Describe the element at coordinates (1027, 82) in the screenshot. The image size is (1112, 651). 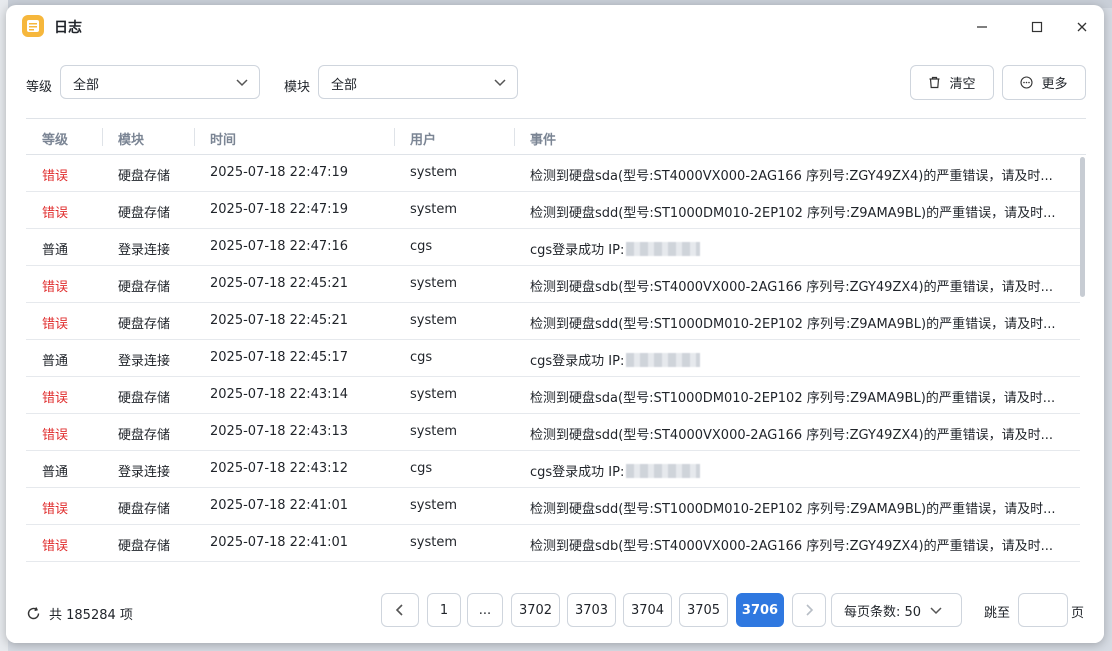
I see `more-icon` at that location.